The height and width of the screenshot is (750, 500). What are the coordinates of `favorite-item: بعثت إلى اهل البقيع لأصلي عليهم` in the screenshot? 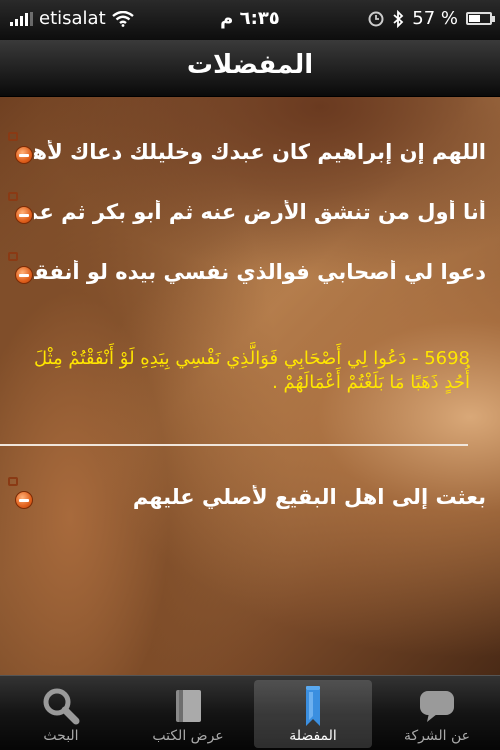 It's located at (250, 497).